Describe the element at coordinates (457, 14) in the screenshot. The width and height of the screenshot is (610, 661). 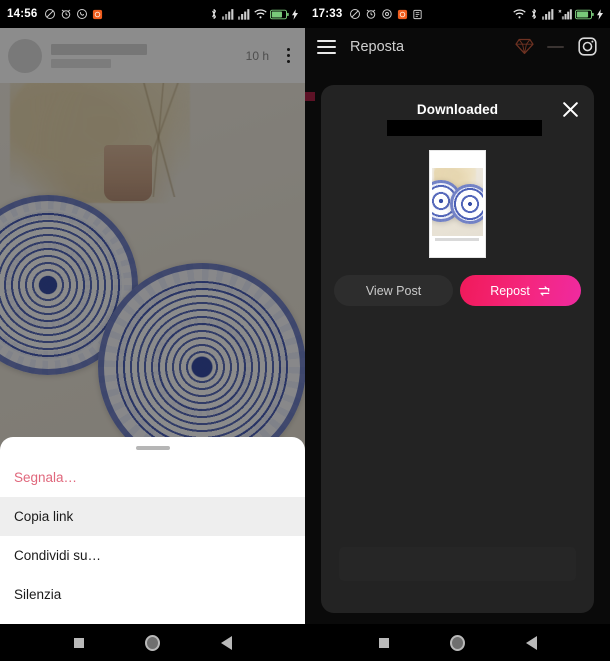
I see `right-status-bar: 17:33` at that location.